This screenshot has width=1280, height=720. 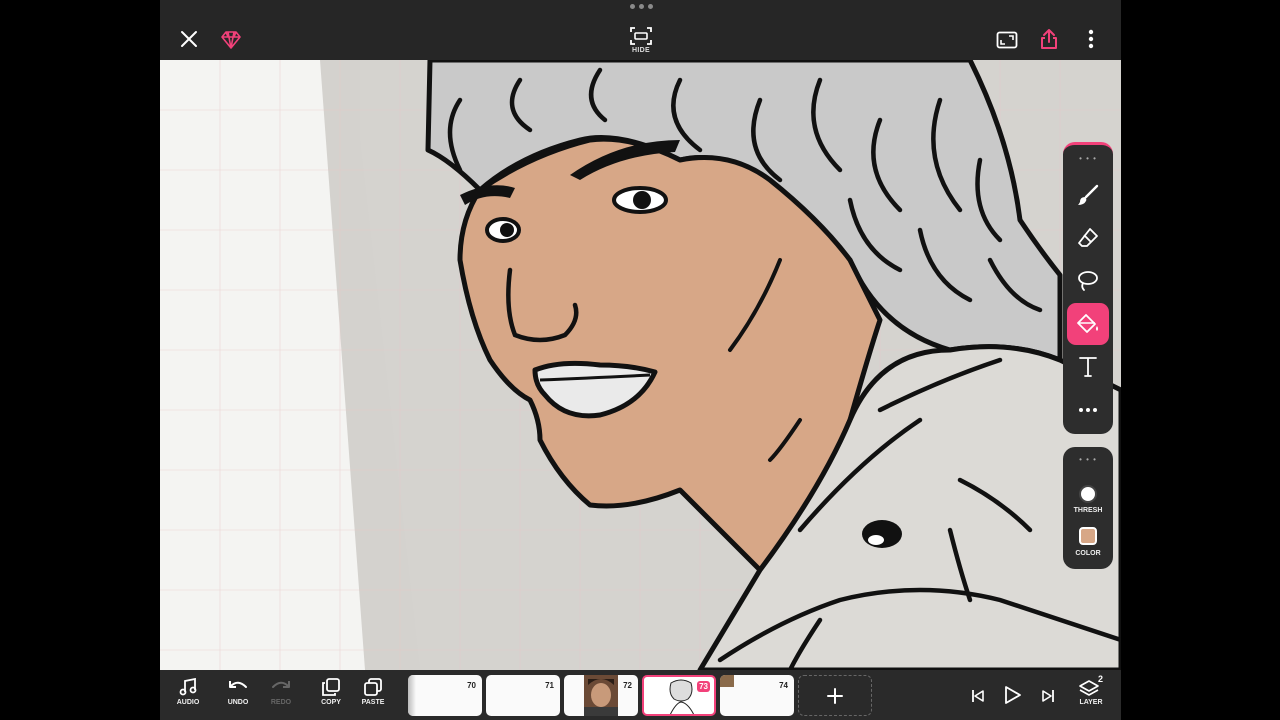 I want to click on more-vertical-icon, so click(x=1091, y=39).